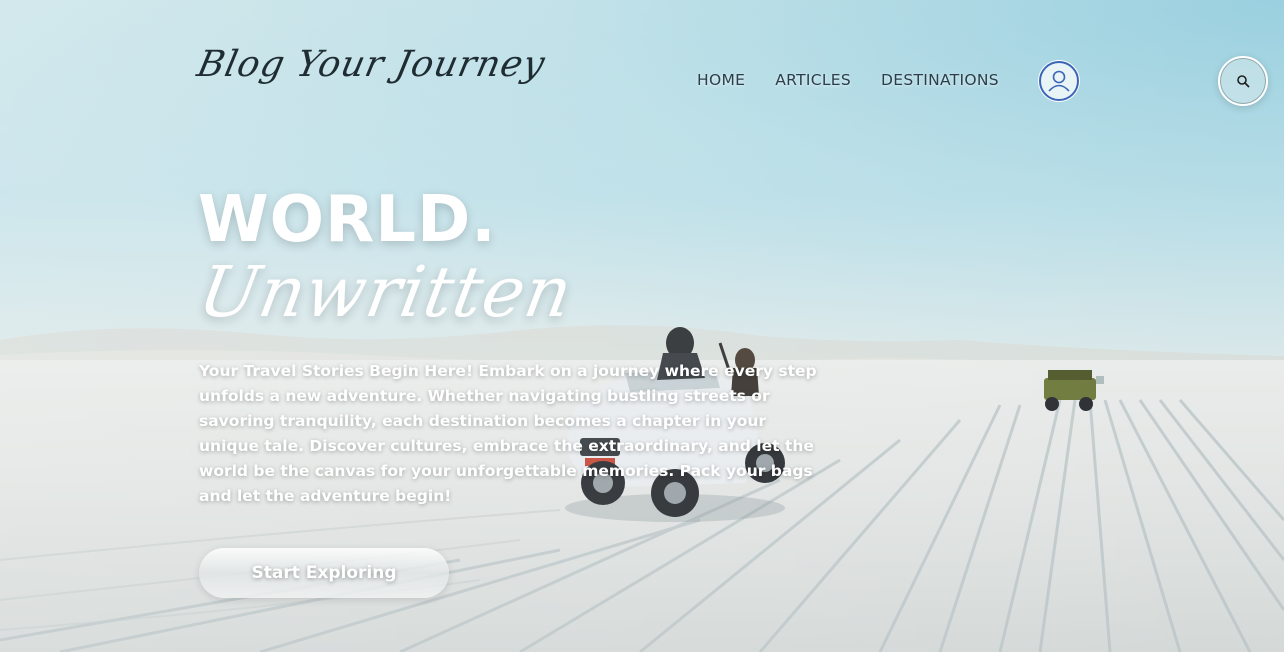 This screenshot has width=1284, height=652. Describe the element at coordinates (371, 64) in the screenshot. I see `site-logo: Blog Your Journey` at that location.